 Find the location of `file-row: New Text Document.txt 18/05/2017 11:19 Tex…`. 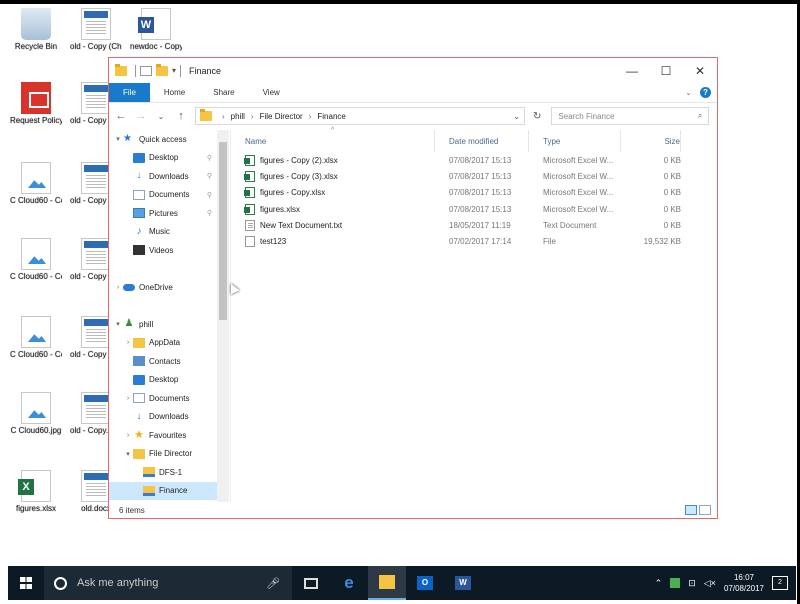

file-row: New Text Document.txt 18/05/2017 11:19 Tex… is located at coordinates (474, 225).